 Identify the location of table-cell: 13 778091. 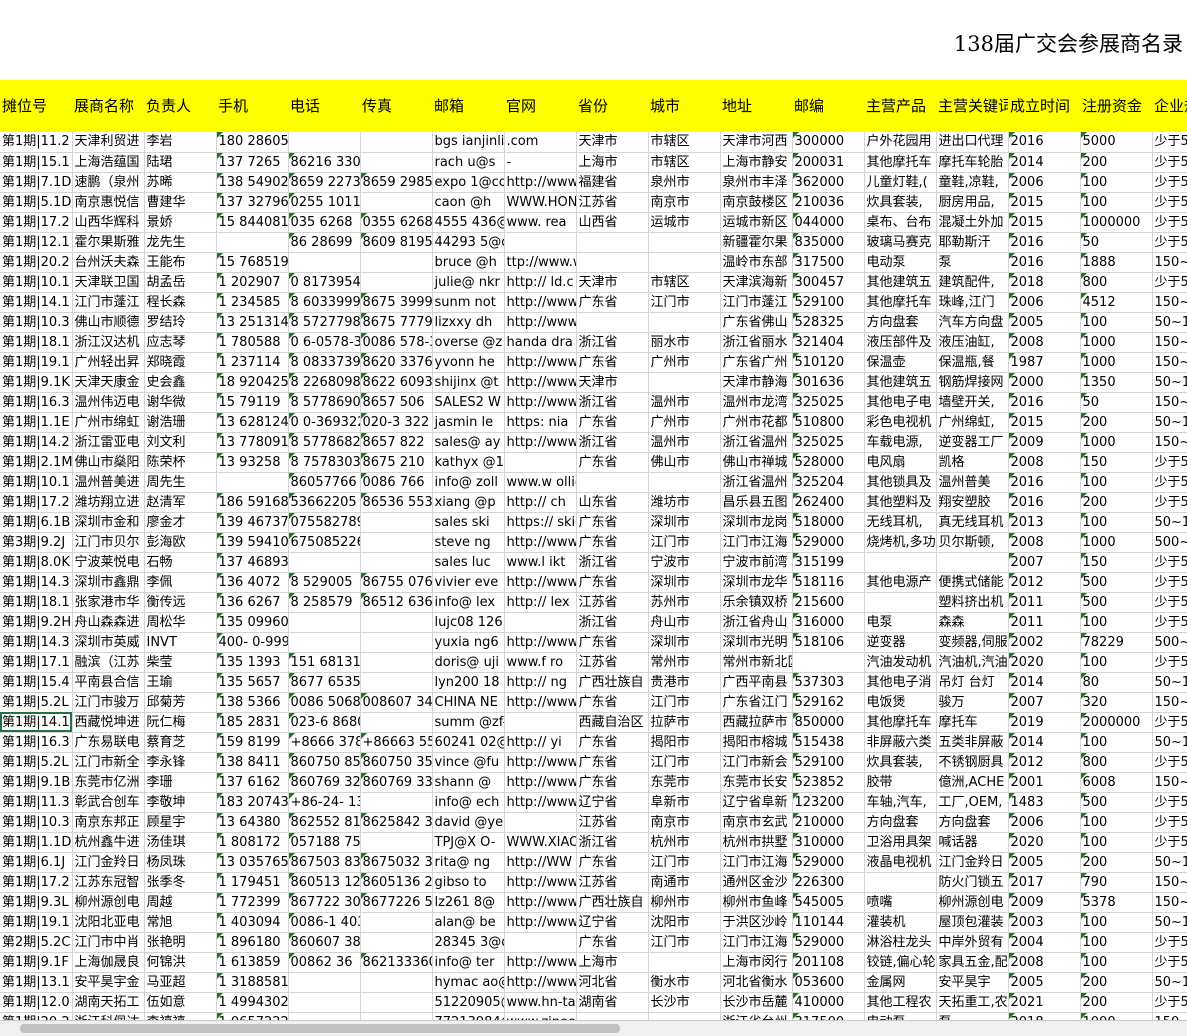
(252, 442).